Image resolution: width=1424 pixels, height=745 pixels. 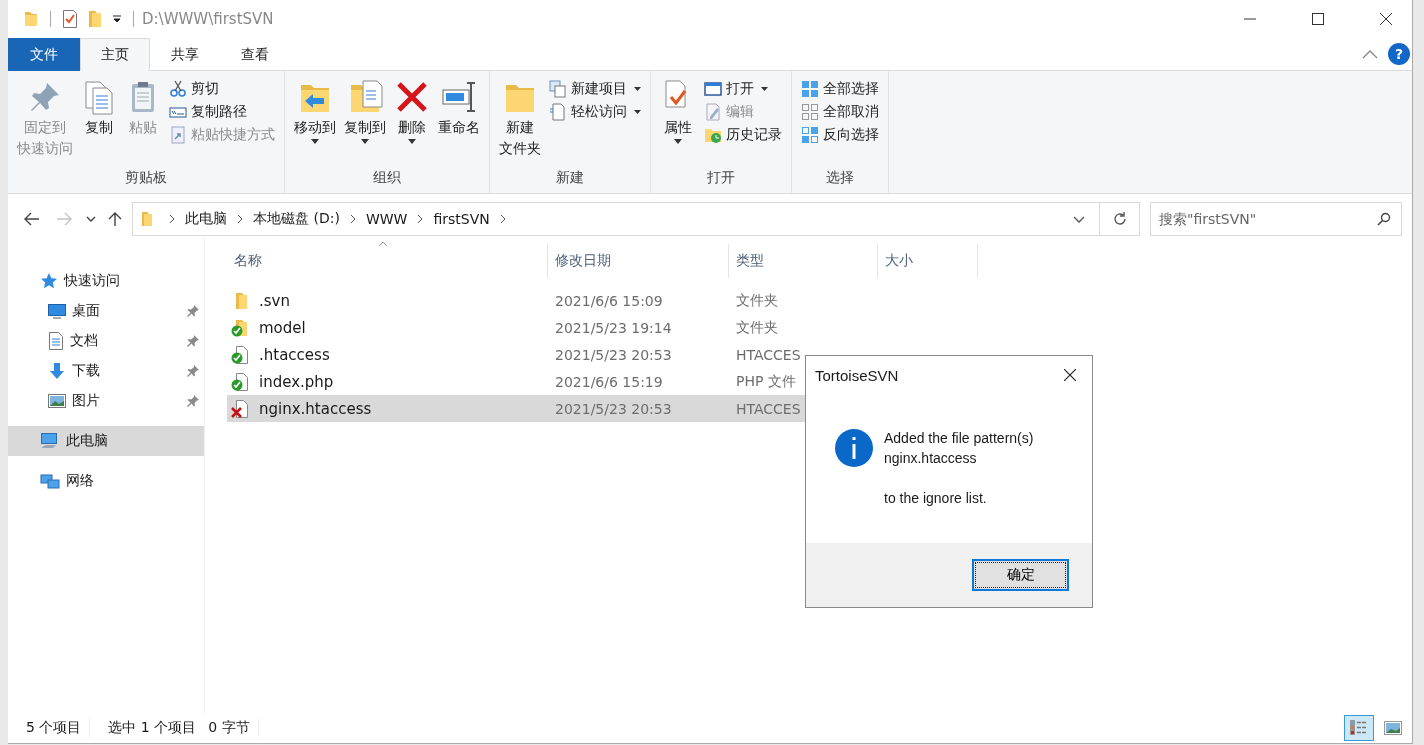 What do you see at coordinates (412, 111) in the screenshot?
I see `ribbon-button: 删除` at bounding box center [412, 111].